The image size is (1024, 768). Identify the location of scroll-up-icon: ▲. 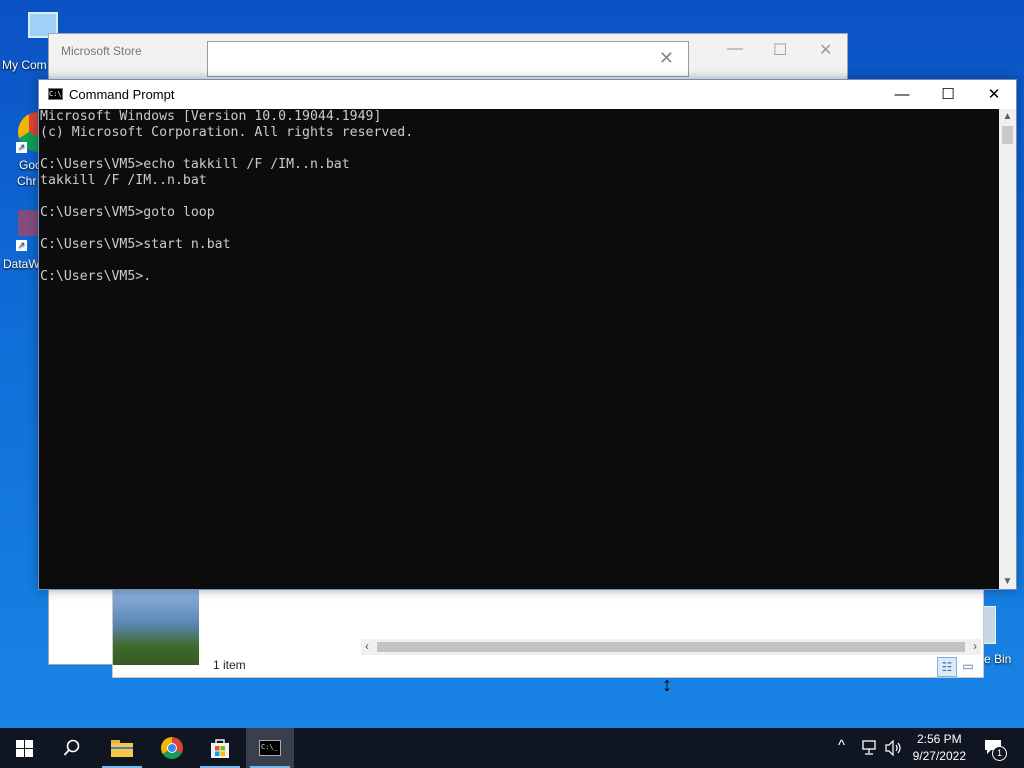
(1007, 116).